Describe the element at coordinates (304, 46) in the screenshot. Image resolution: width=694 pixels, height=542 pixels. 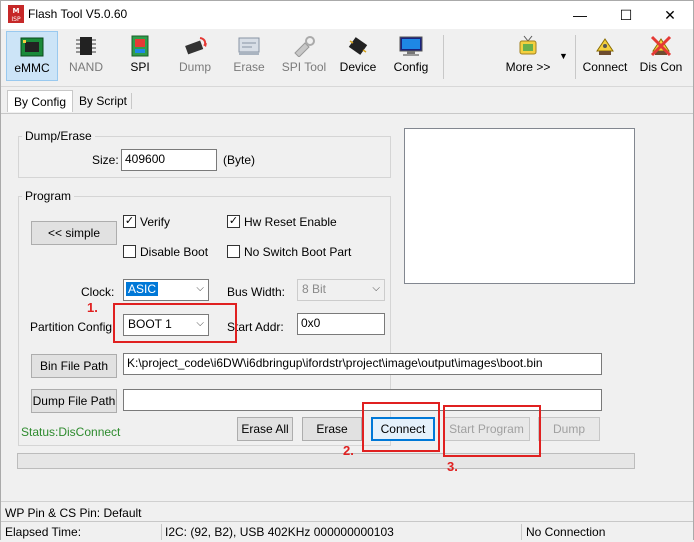
I see `spi-tool-icon` at that location.